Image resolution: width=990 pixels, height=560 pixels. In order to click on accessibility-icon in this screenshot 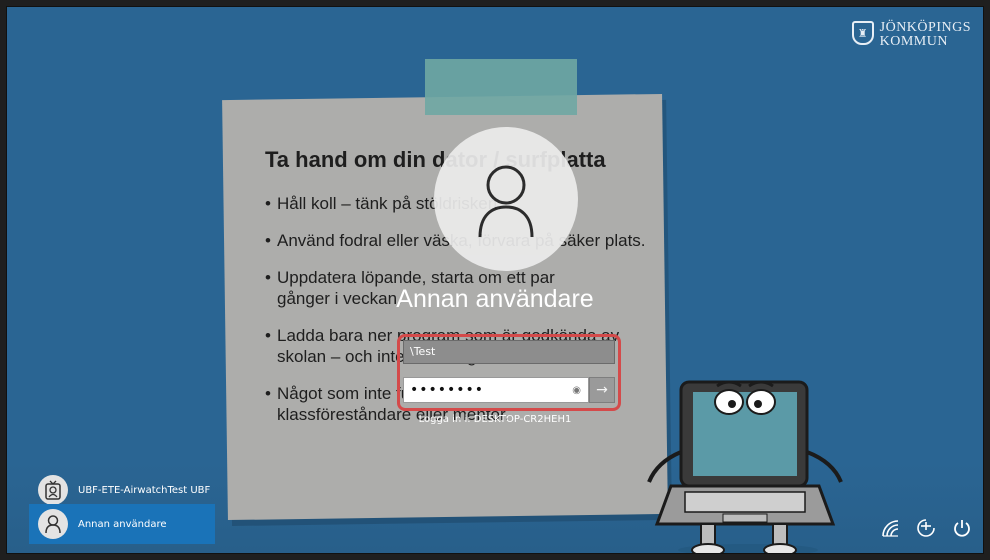, I will do `click(926, 528)`.